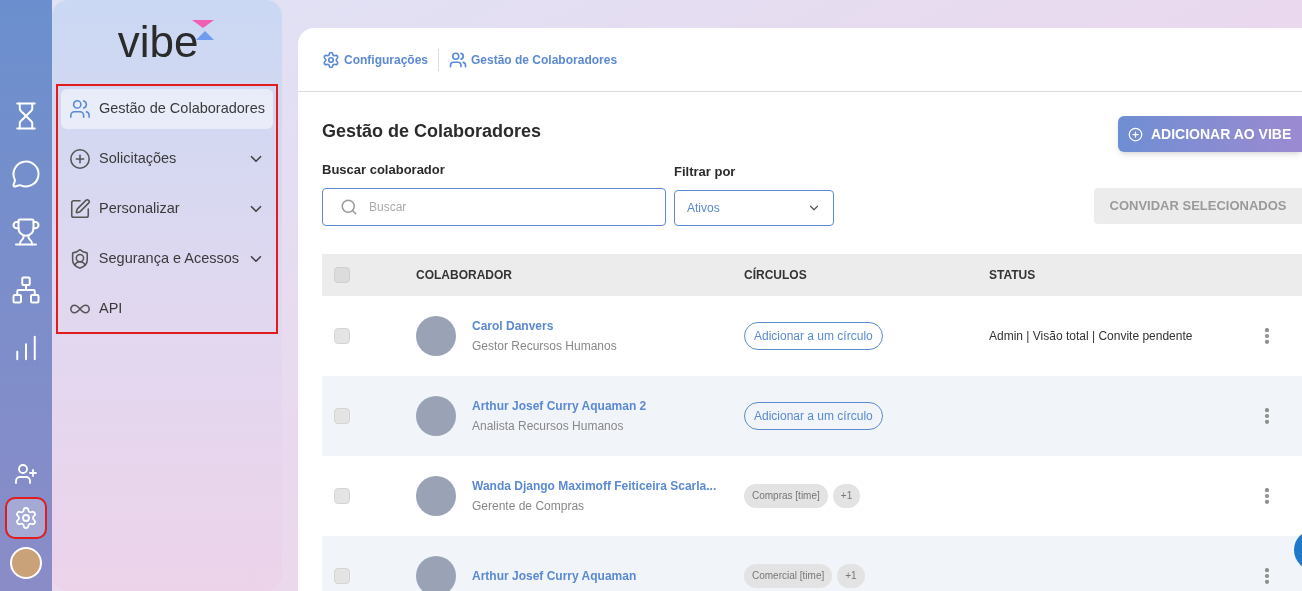  Describe the element at coordinates (788, 575) in the screenshot. I see `circle-tag: Comercial [time]` at that location.